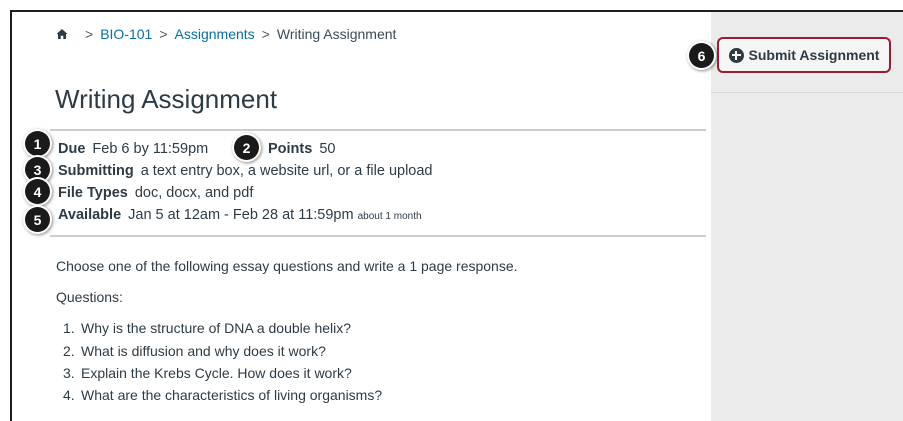 The image size is (903, 421). Describe the element at coordinates (93, 193) in the screenshot. I see `file-types-label: File Types` at that location.